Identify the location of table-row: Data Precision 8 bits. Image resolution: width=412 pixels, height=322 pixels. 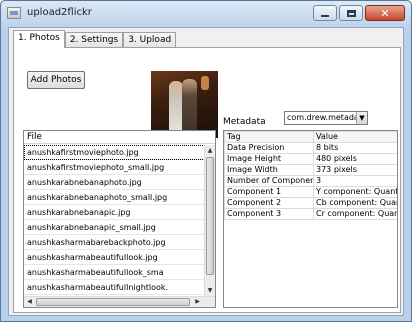
(310, 148).